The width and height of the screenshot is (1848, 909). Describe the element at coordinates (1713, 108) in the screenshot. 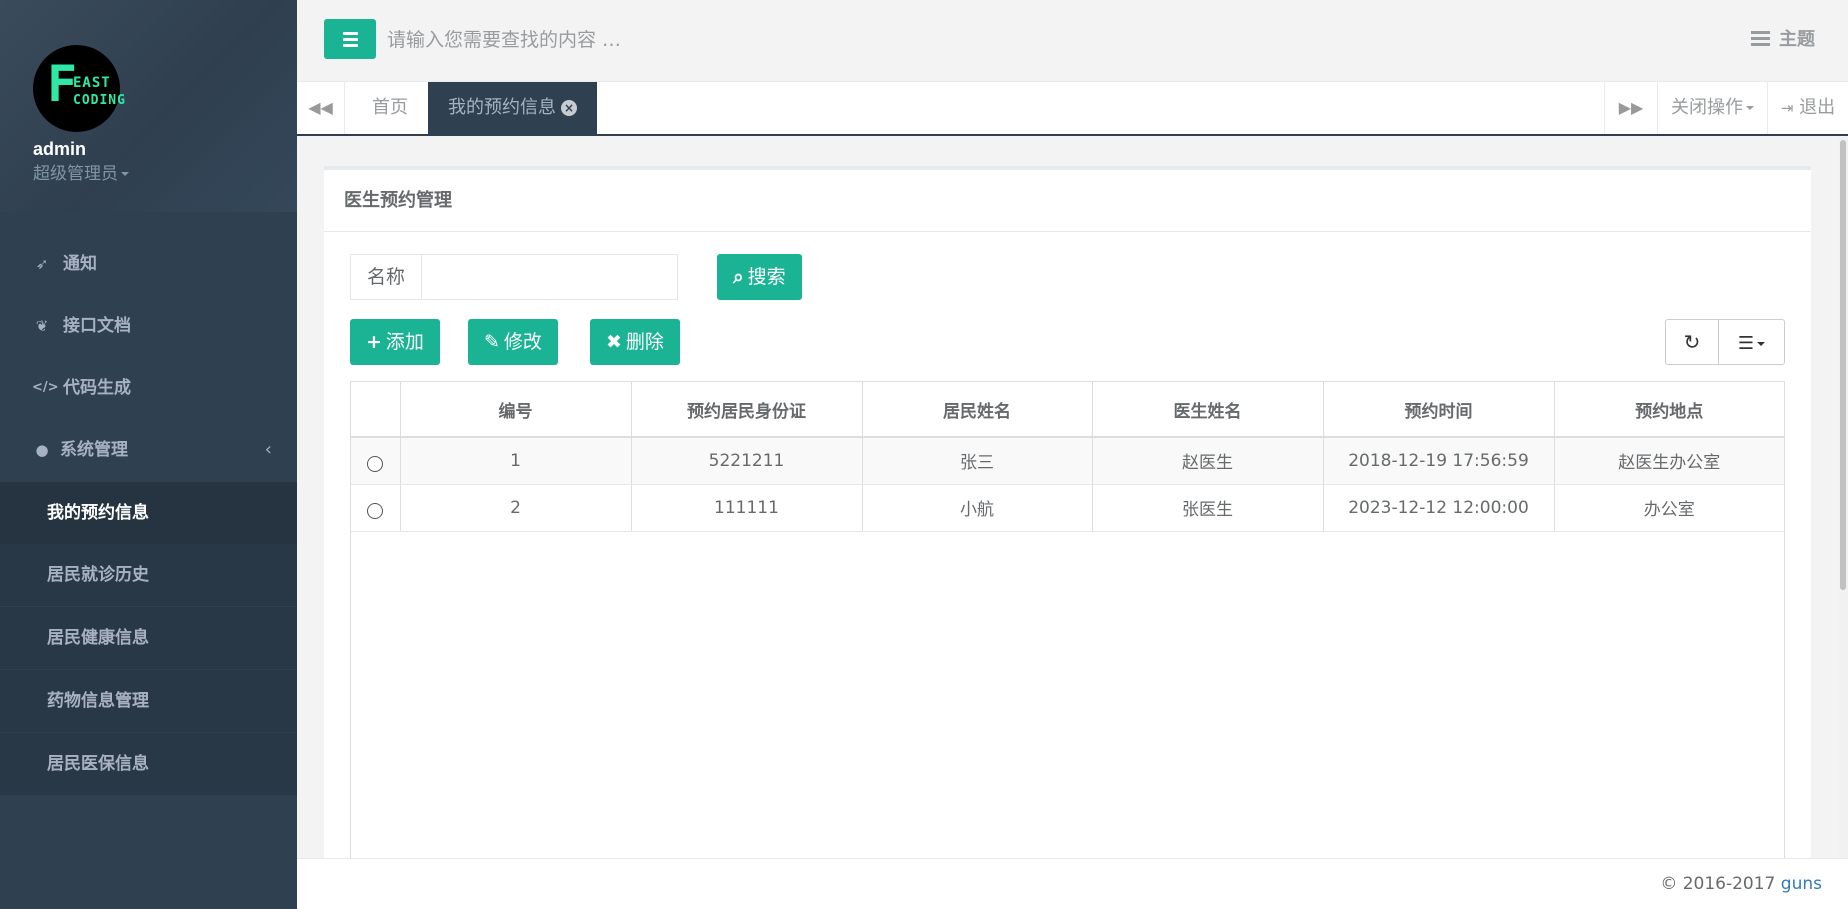

I see `close-operations-dropdown: 关闭操作` at that location.